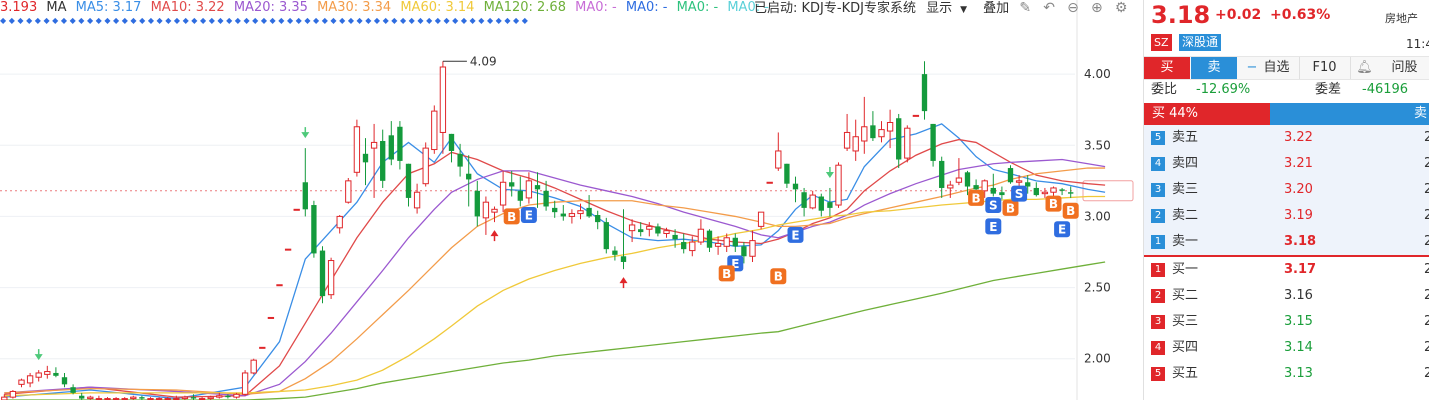 The image size is (1429, 400). Describe the element at coordinates (1207, 114) in the screenshot. I see `buy-power: 买 44%` at that location.